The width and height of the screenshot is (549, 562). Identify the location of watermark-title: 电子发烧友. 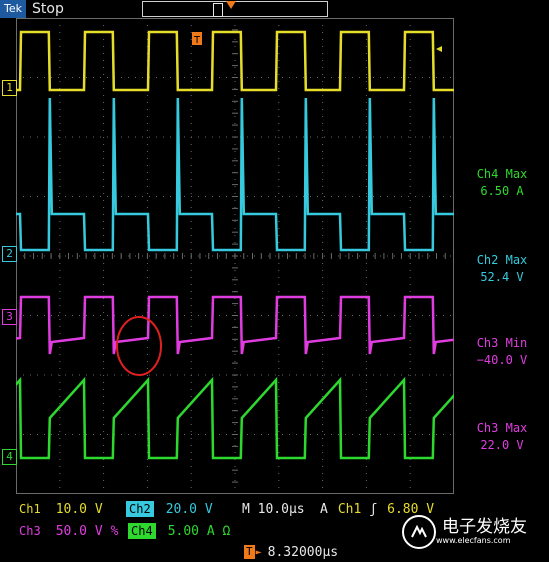
(484, 527).